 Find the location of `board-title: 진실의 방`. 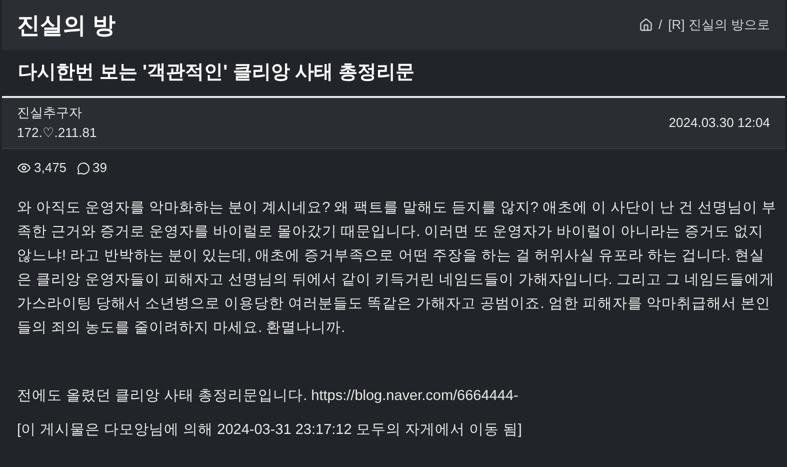

board-title: 진실의 방 is located at coordinates (66, 25).